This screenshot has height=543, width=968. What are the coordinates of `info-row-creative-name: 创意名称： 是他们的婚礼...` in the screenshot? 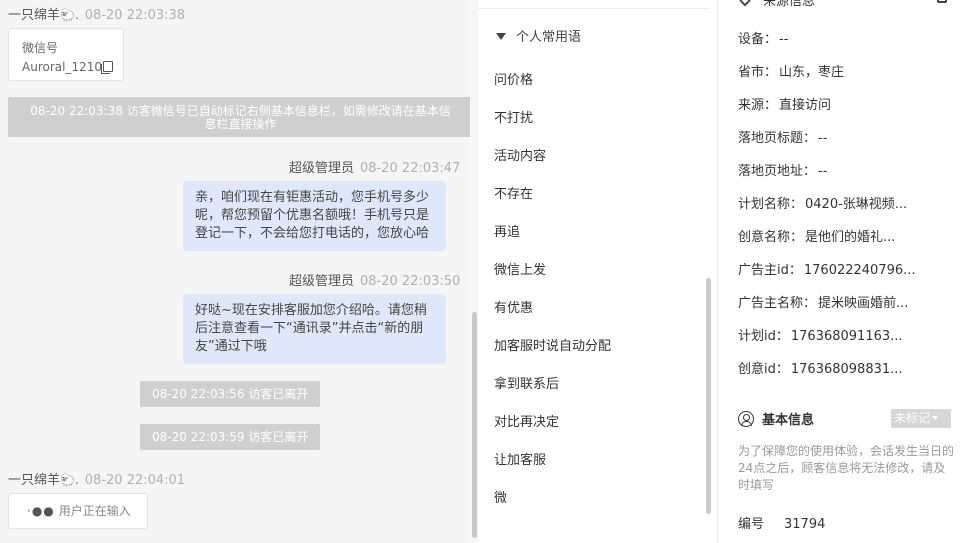 It's located at (816, 235).